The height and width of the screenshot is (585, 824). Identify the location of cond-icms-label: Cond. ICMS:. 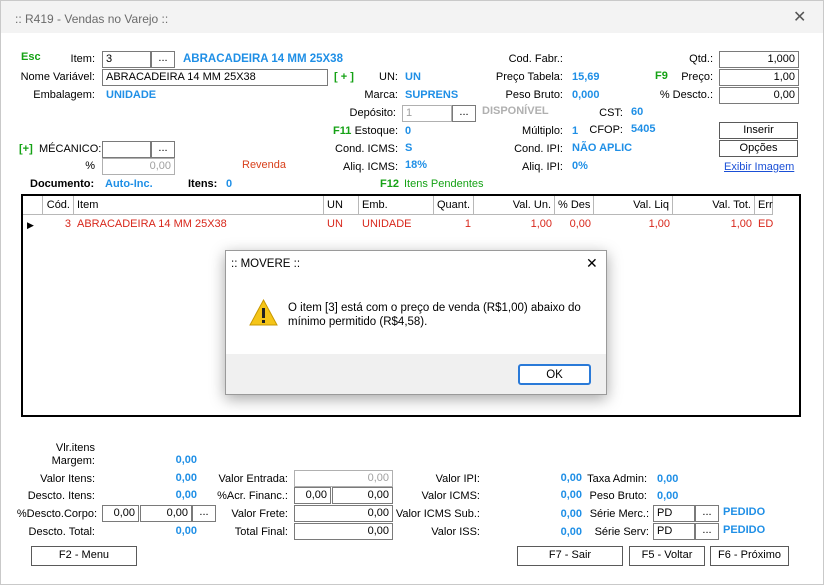
(366, 149).